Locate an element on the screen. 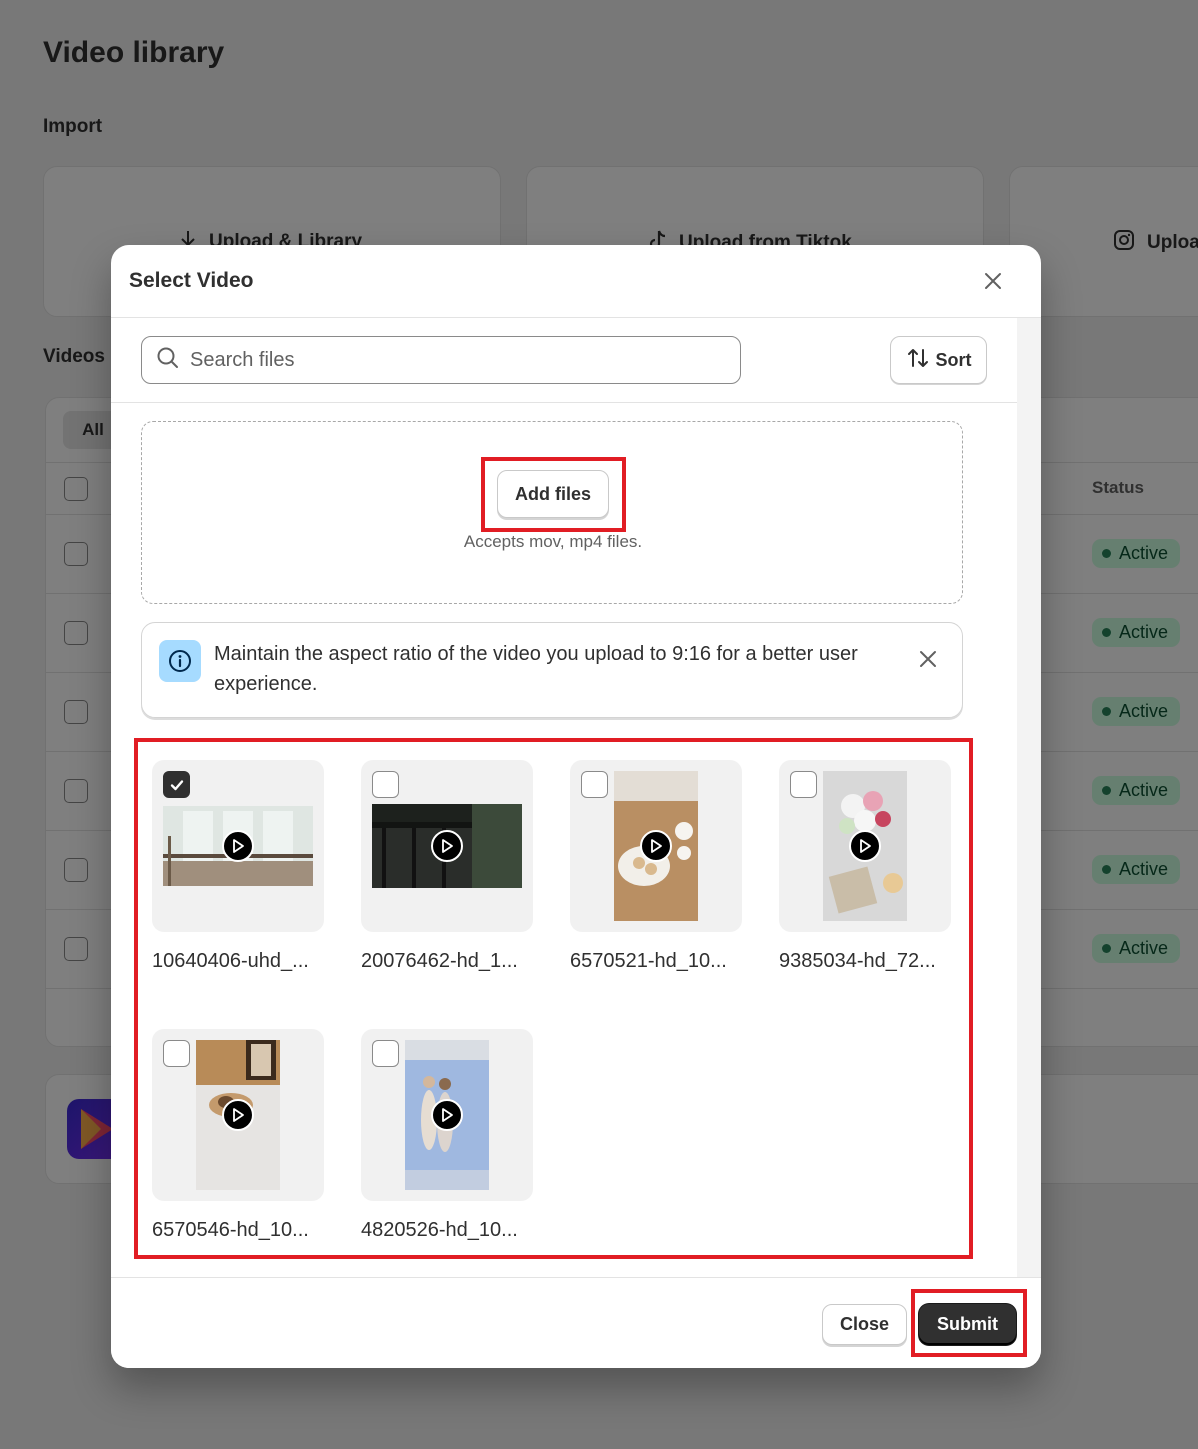  accepted-formats-hint: Accepts mov, mp4 files. is located at coordinates (553, 541).